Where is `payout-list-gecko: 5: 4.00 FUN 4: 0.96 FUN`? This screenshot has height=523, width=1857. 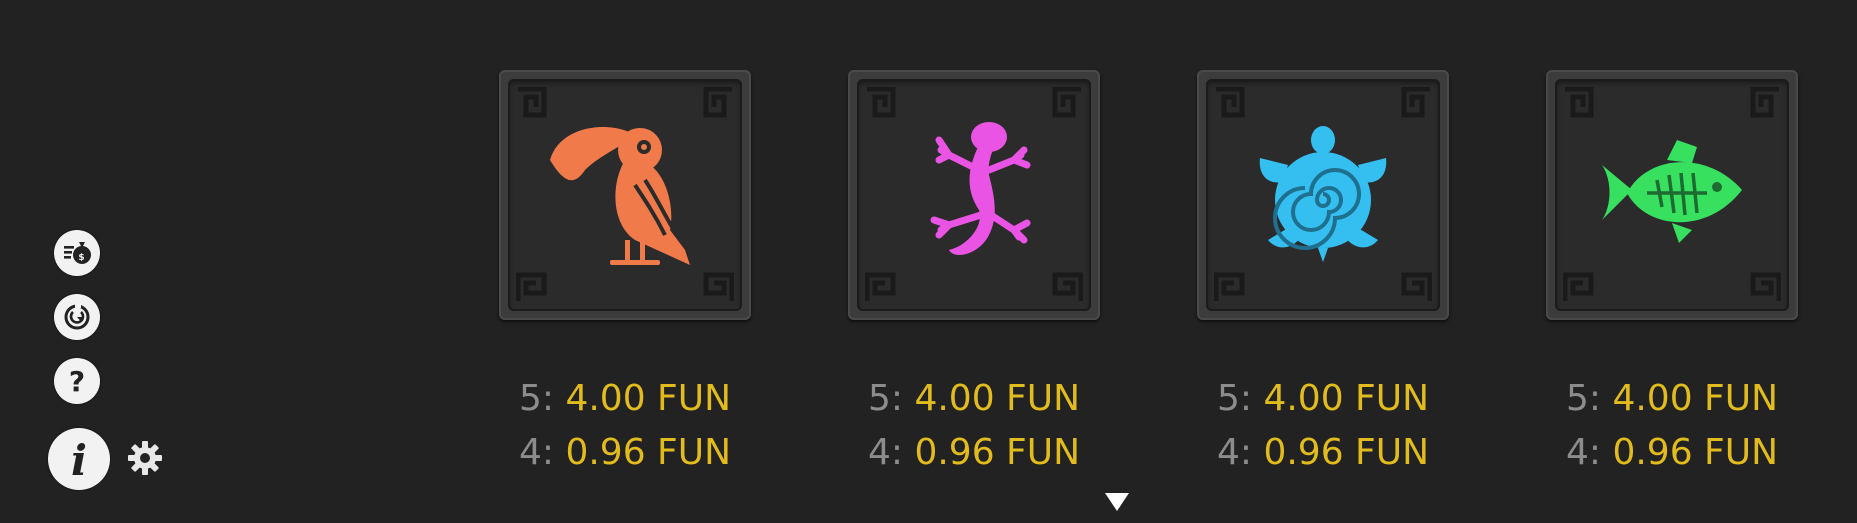
payout-list-gecko: 5: 4.00 FUN 4: 0.96 FUN is located at coordinates (974, 426).